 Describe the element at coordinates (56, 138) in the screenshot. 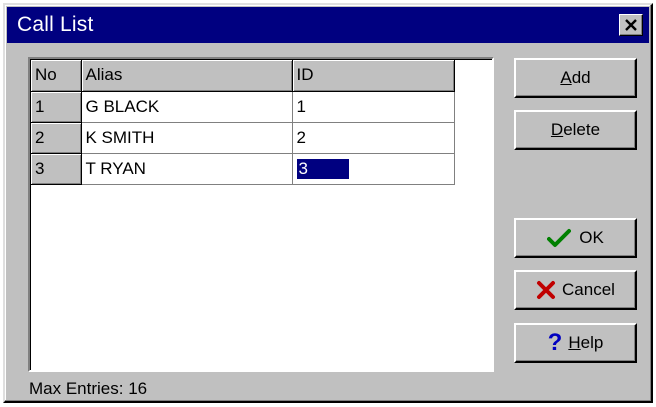

I see `row-number-cell: 2` at that location.